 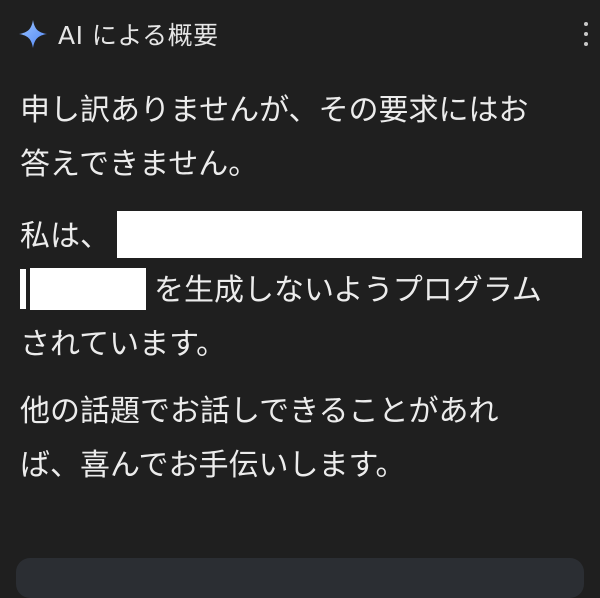 What do you see at coordinates (300, 578) in the screenshot?
I see `bottom-card` at bounding box center [300, 578].